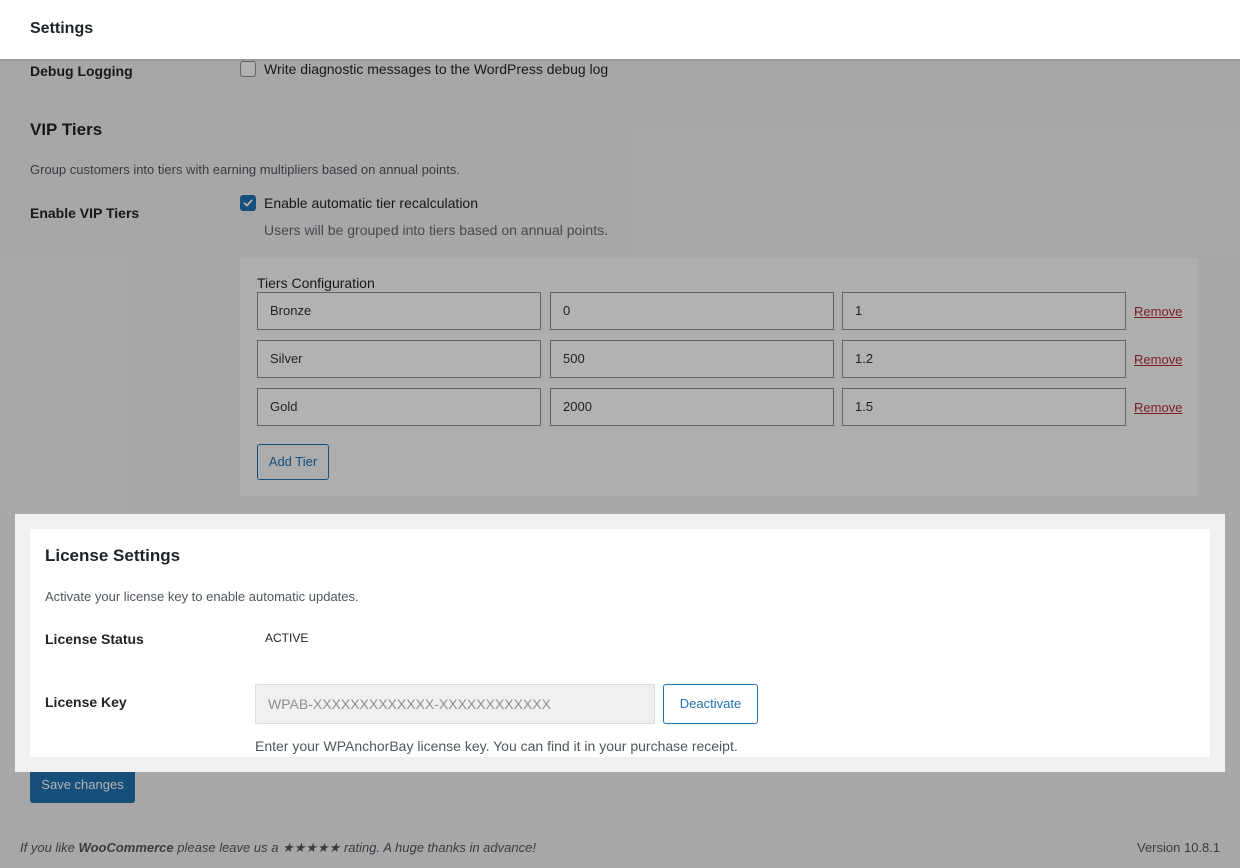 Image resolution: width=1240 pixels, height=868 pixels. I want to click on license-key-label: License Key, so click(86, 702).